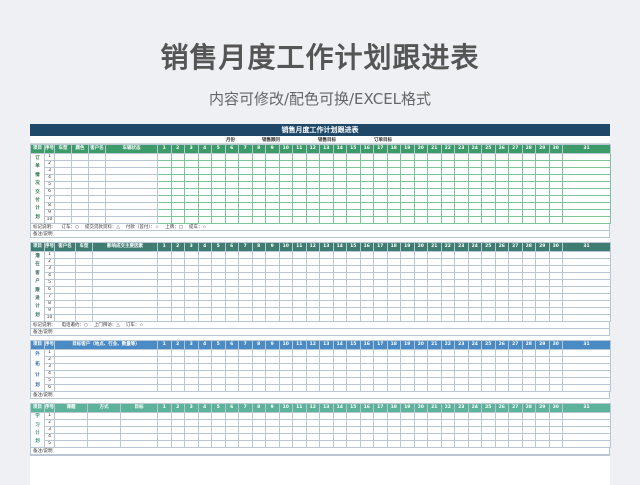 Image resolution: width=640 pixels, height=485 pixels. I want to click on order-remark: 备注/说明, so click(320, 234).